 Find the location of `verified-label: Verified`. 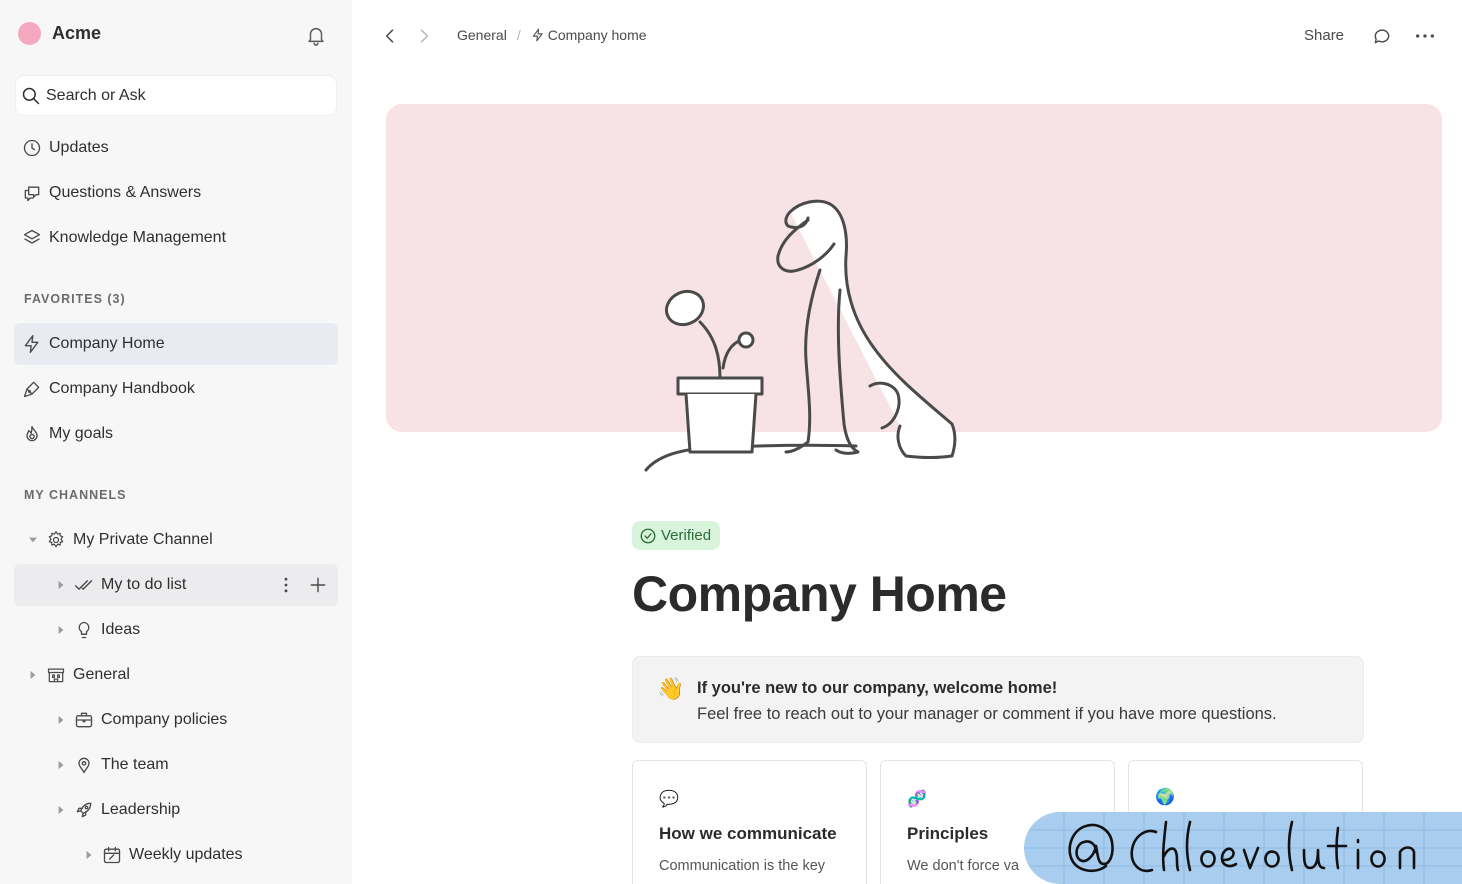

verified-label: Verified is located at coordinates (686, 535).